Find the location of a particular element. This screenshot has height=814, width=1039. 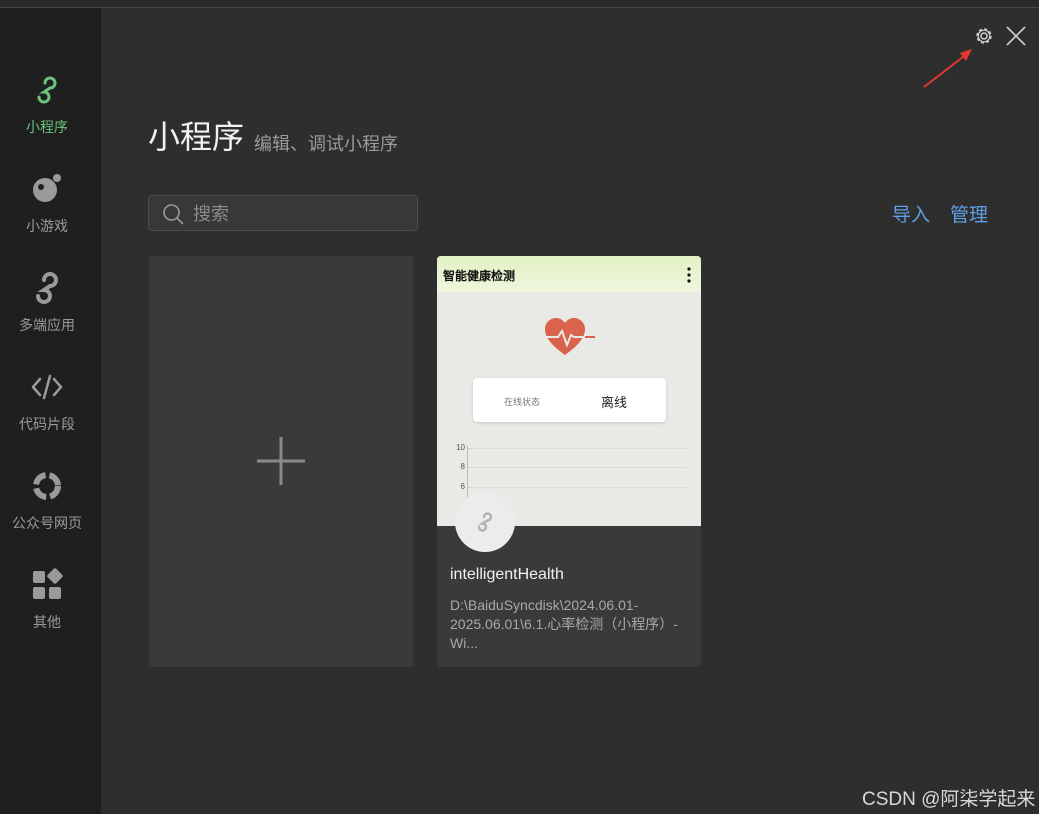

sidebar-item-label: 公众号网页 is located at coordinates (47, 523).